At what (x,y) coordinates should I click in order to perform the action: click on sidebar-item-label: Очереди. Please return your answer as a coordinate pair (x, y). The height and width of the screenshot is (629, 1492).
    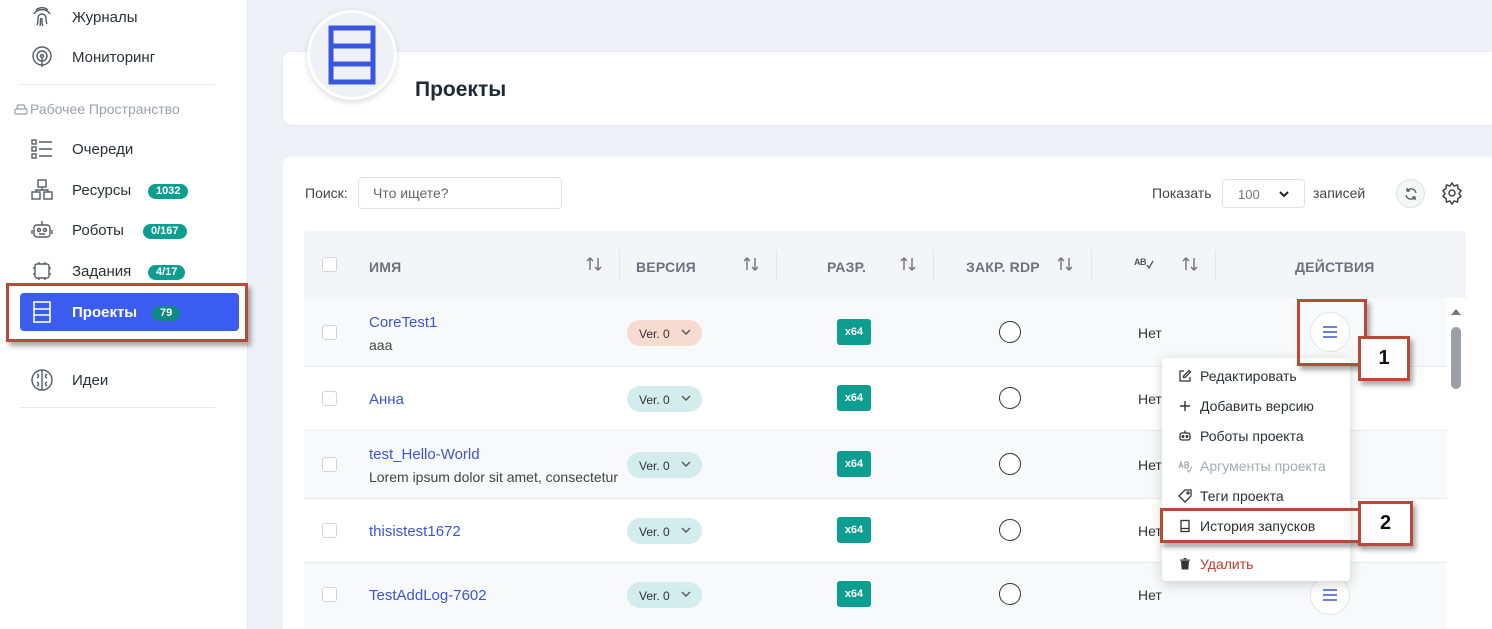
    Looking at the image, I should click on (103, 149).